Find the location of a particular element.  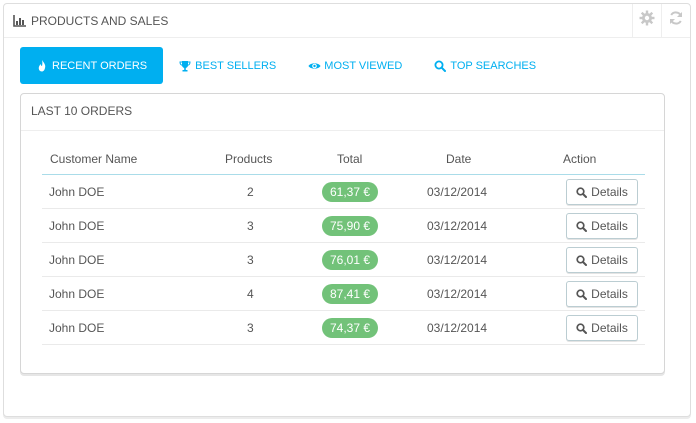

table-row: John DOE 3 75,90 € 03/12/2014 Details is located at coordinates (343, 226).